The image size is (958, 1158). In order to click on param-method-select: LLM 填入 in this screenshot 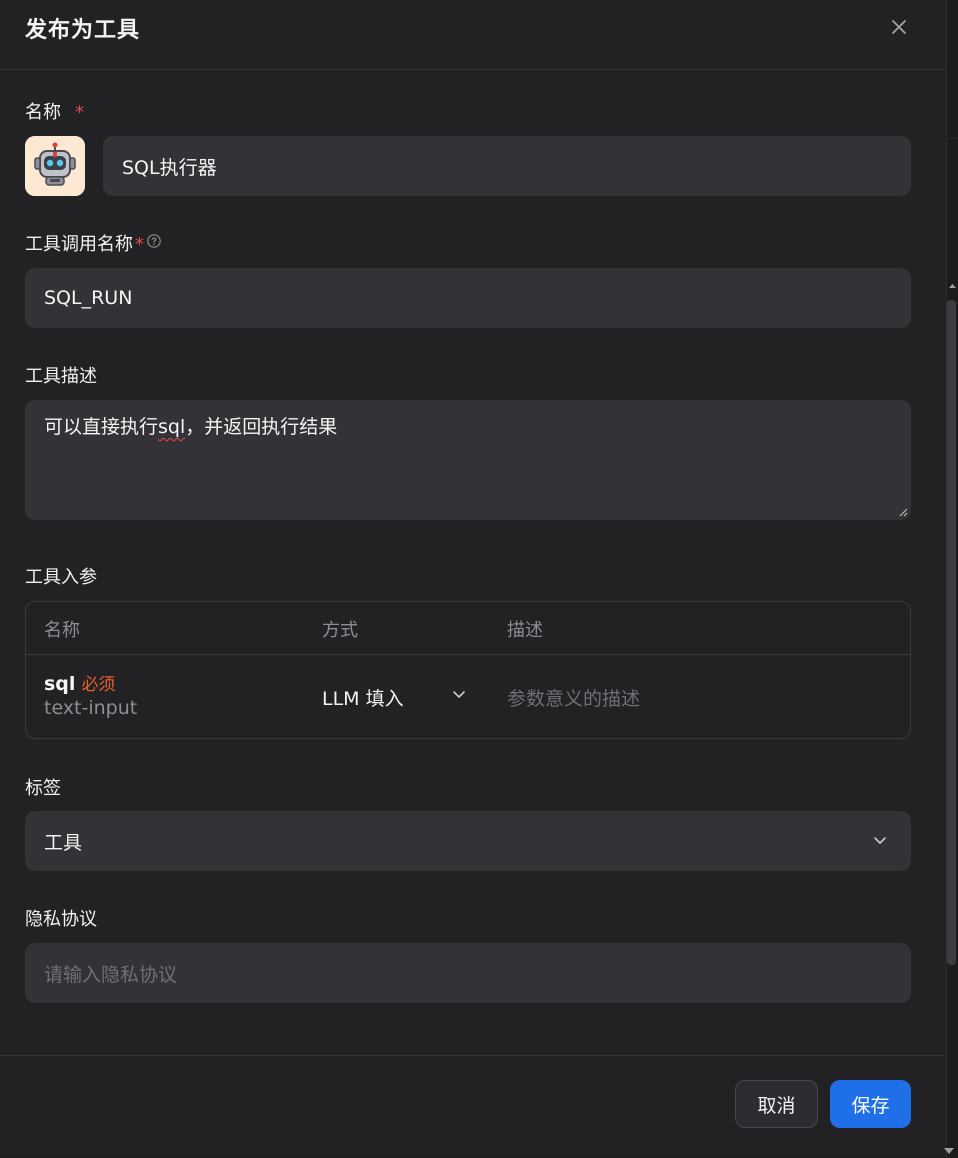, I will do `click(363, 697)`.